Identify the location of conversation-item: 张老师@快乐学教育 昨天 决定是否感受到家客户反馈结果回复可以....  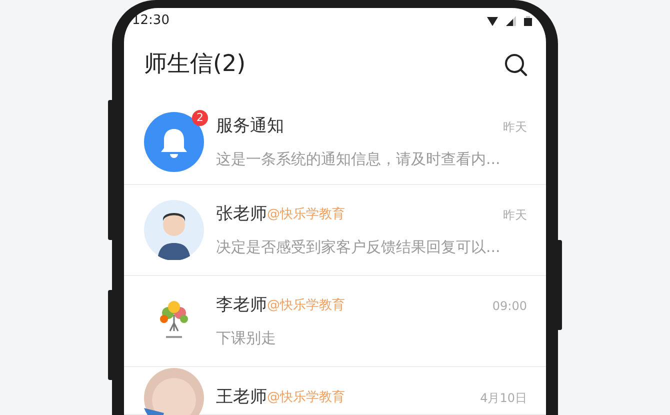
(335, 230).